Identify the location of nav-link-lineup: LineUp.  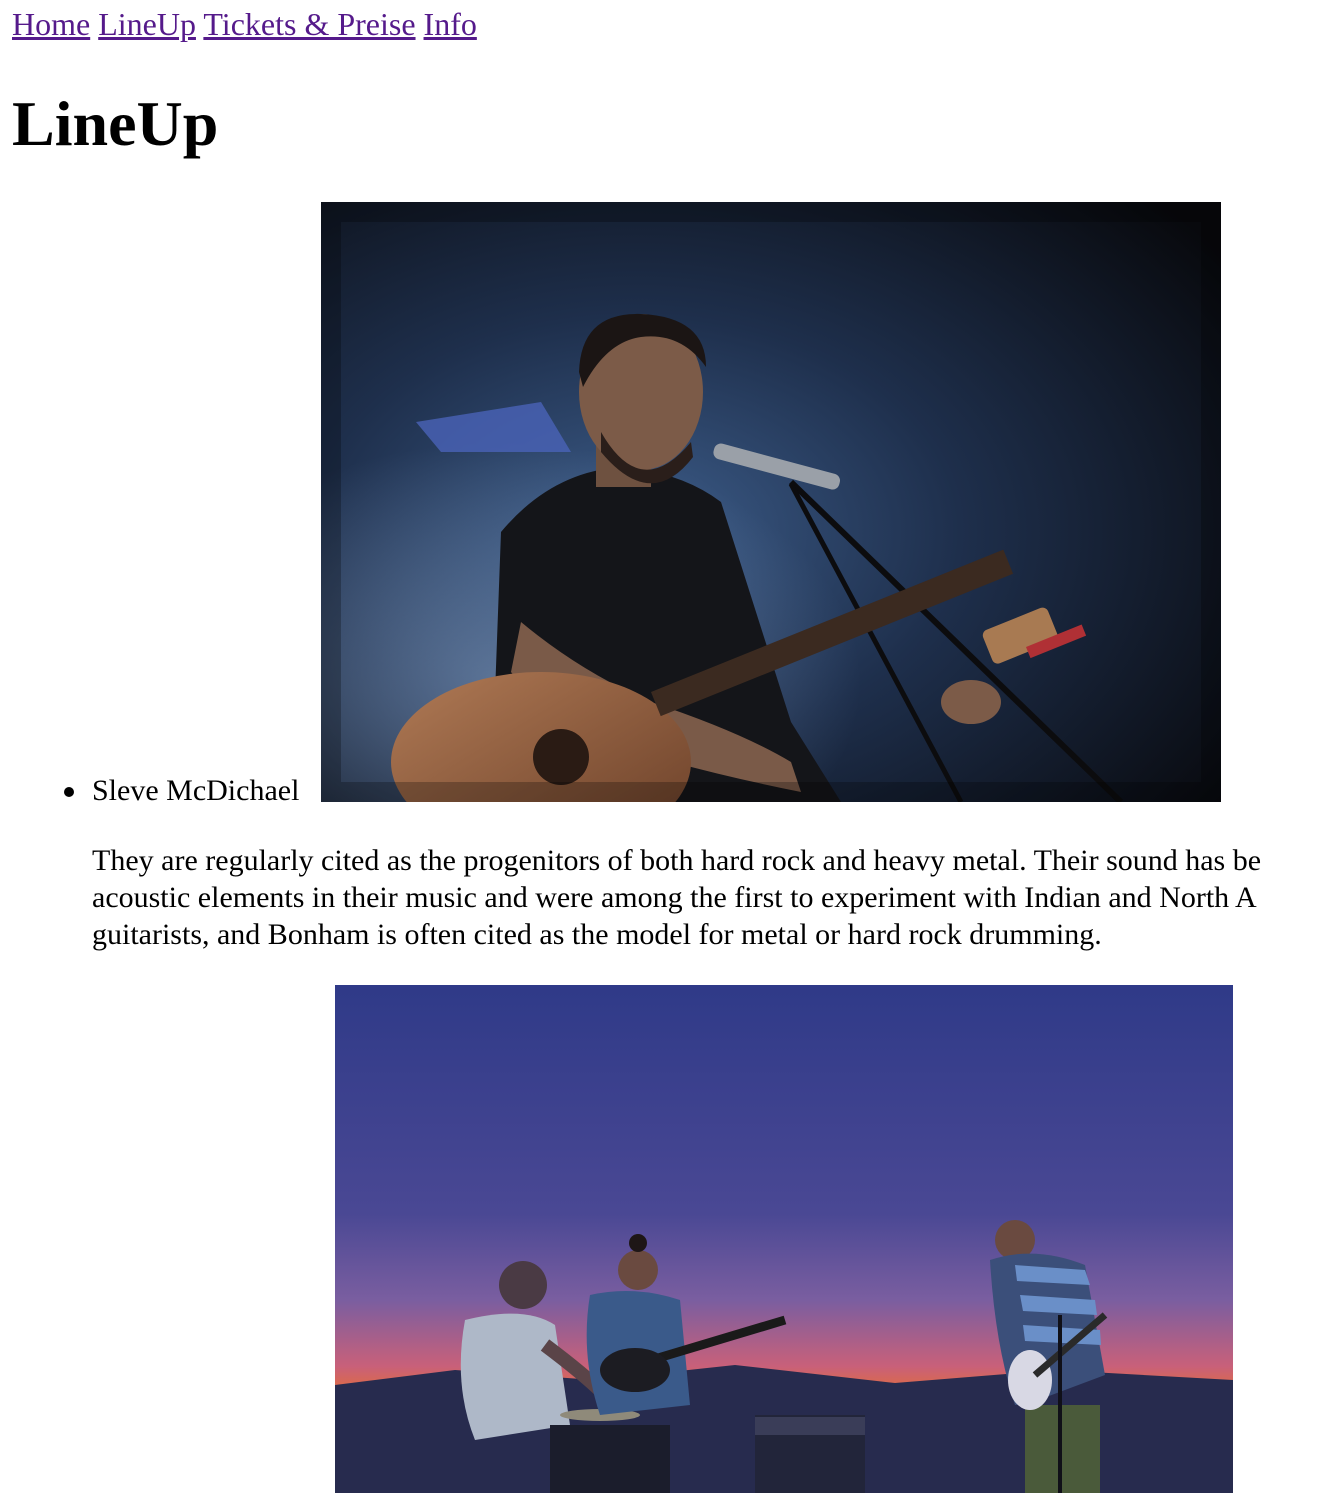
(147, 24).